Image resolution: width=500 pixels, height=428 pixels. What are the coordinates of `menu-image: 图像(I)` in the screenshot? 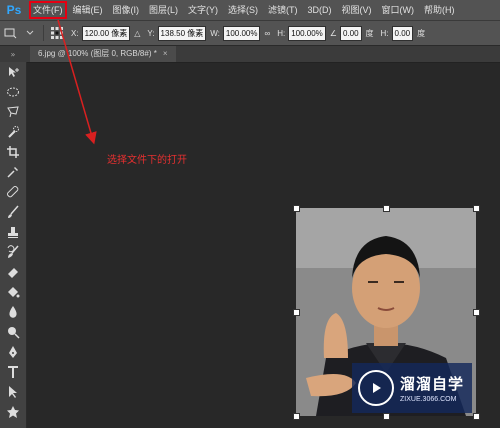 It's located at (126, 10).